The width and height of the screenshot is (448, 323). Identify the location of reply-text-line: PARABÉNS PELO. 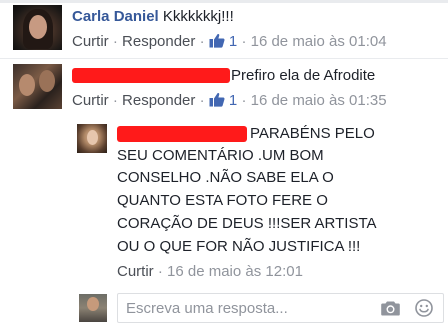
(312, 133).